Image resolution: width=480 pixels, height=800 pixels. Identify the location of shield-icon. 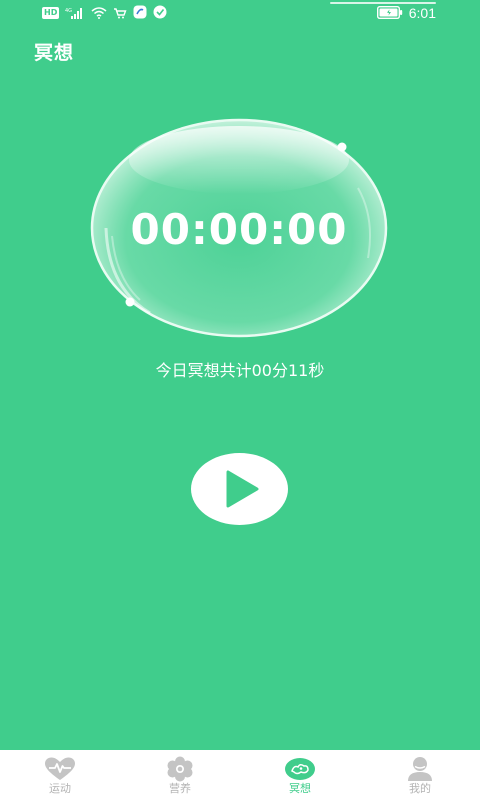
(160, 13).